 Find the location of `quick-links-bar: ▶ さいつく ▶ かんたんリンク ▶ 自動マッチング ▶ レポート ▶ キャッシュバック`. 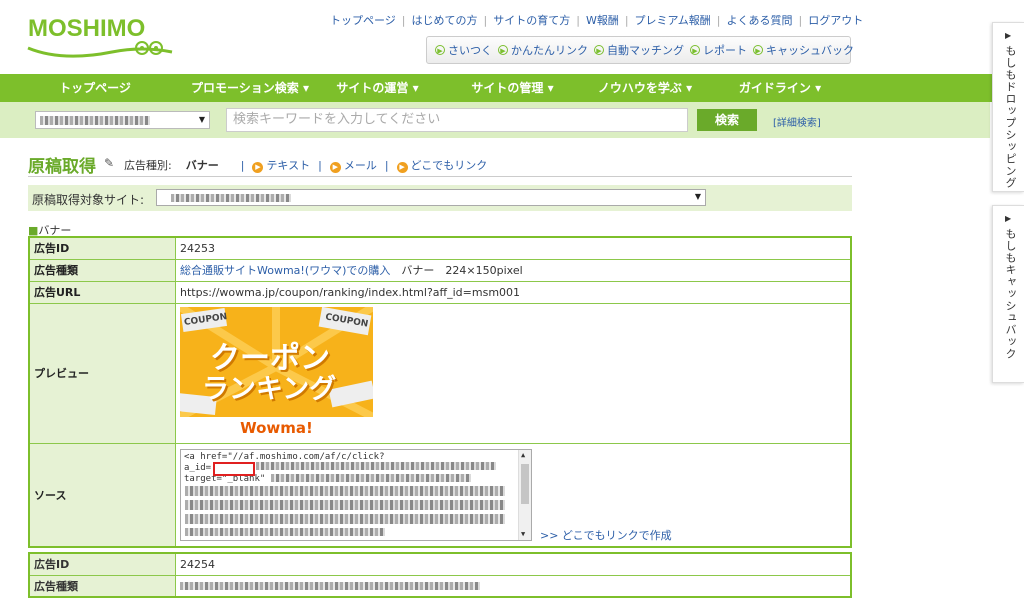

quick-links-bar: ▶ さいつく ▶ かんたんリンク ▶ 自動マッチング ▶ レポート ▶ キャッシュバック is located at coordinates (640, 50).